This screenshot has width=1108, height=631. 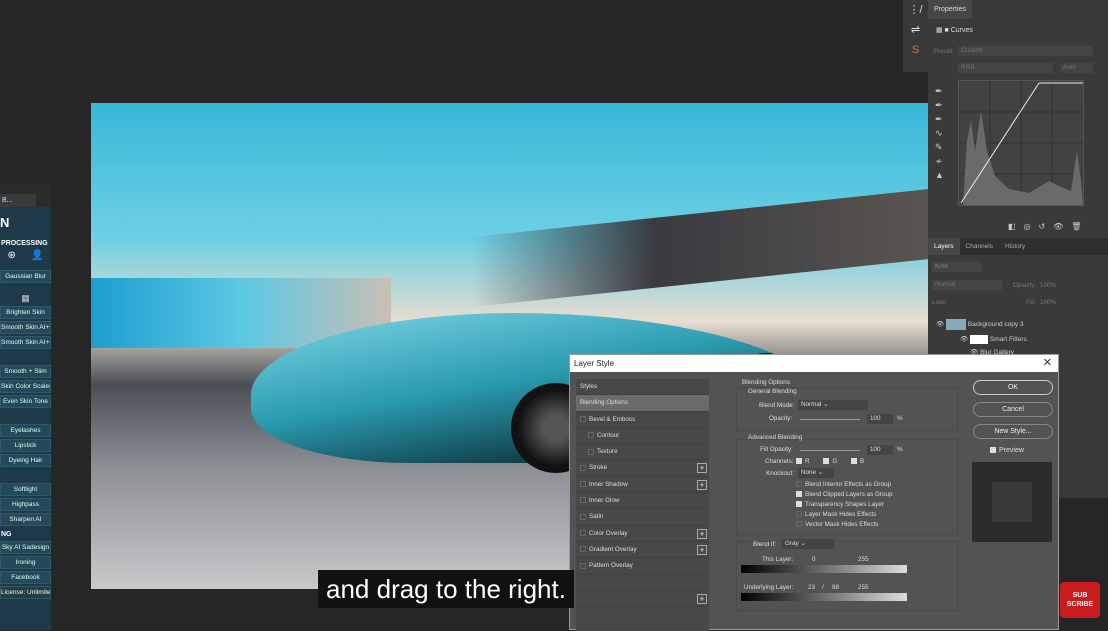 What do you see at coordinates (642, 501) in the screenshot?
I see `style-item: Inner Glow` at bounding box center [642, 501].